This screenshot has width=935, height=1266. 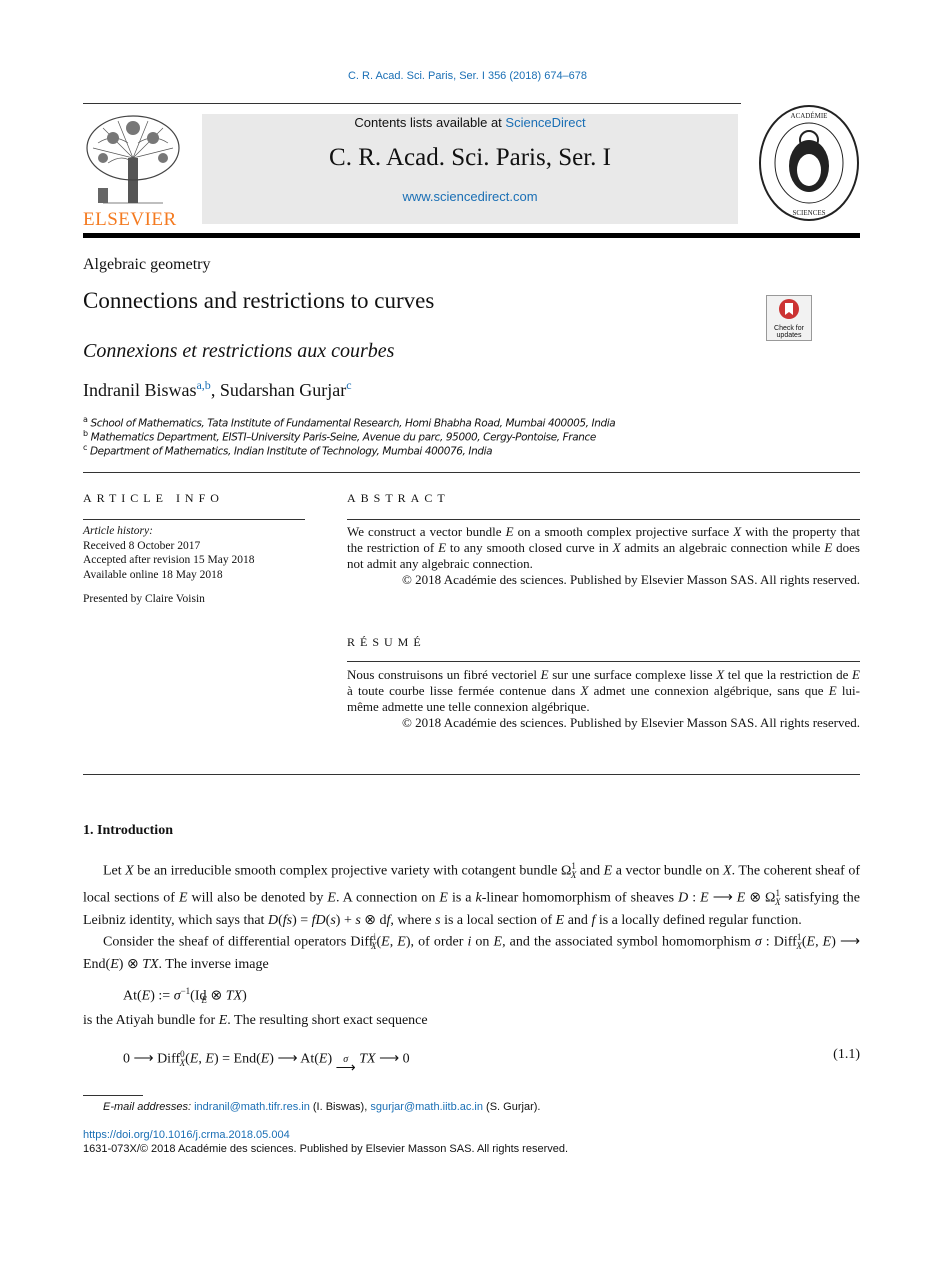 What do you see at coordinates (177, 996) in the screenshot?
I see `text-run: σ` at bounding box center [177, 996].